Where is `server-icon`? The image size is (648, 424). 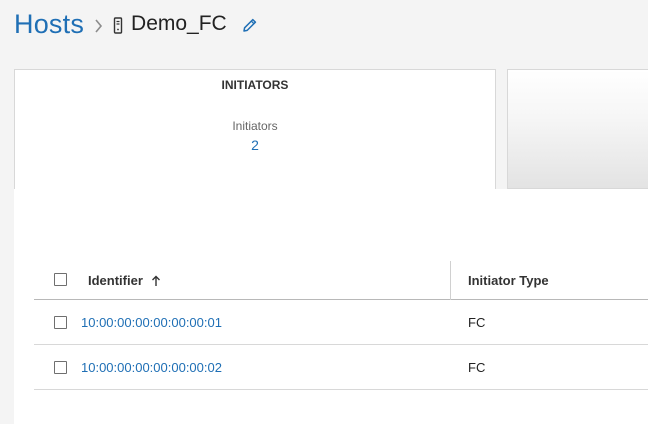
server-icon is located at coordinates (118, 24).